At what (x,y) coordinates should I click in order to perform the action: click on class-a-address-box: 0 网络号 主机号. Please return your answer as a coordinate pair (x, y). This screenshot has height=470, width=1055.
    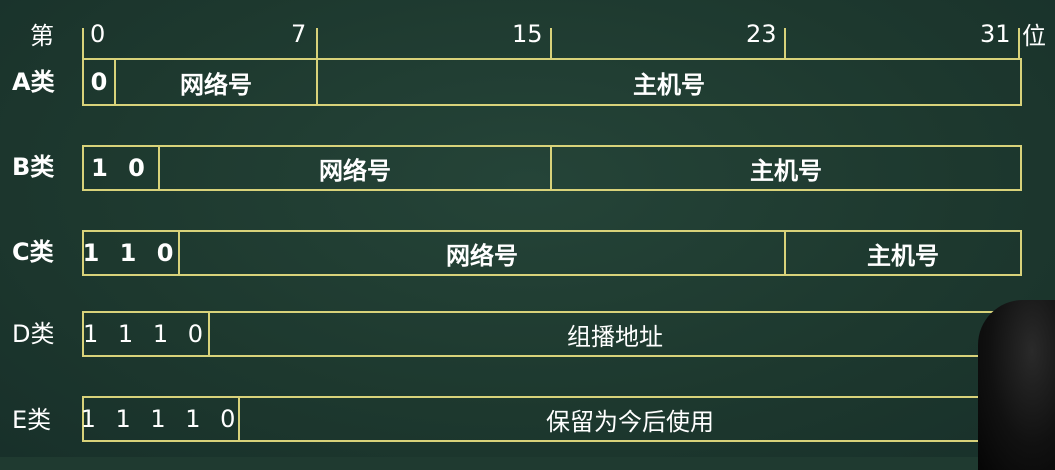
    Looking at the image, I should click on (552, 82).